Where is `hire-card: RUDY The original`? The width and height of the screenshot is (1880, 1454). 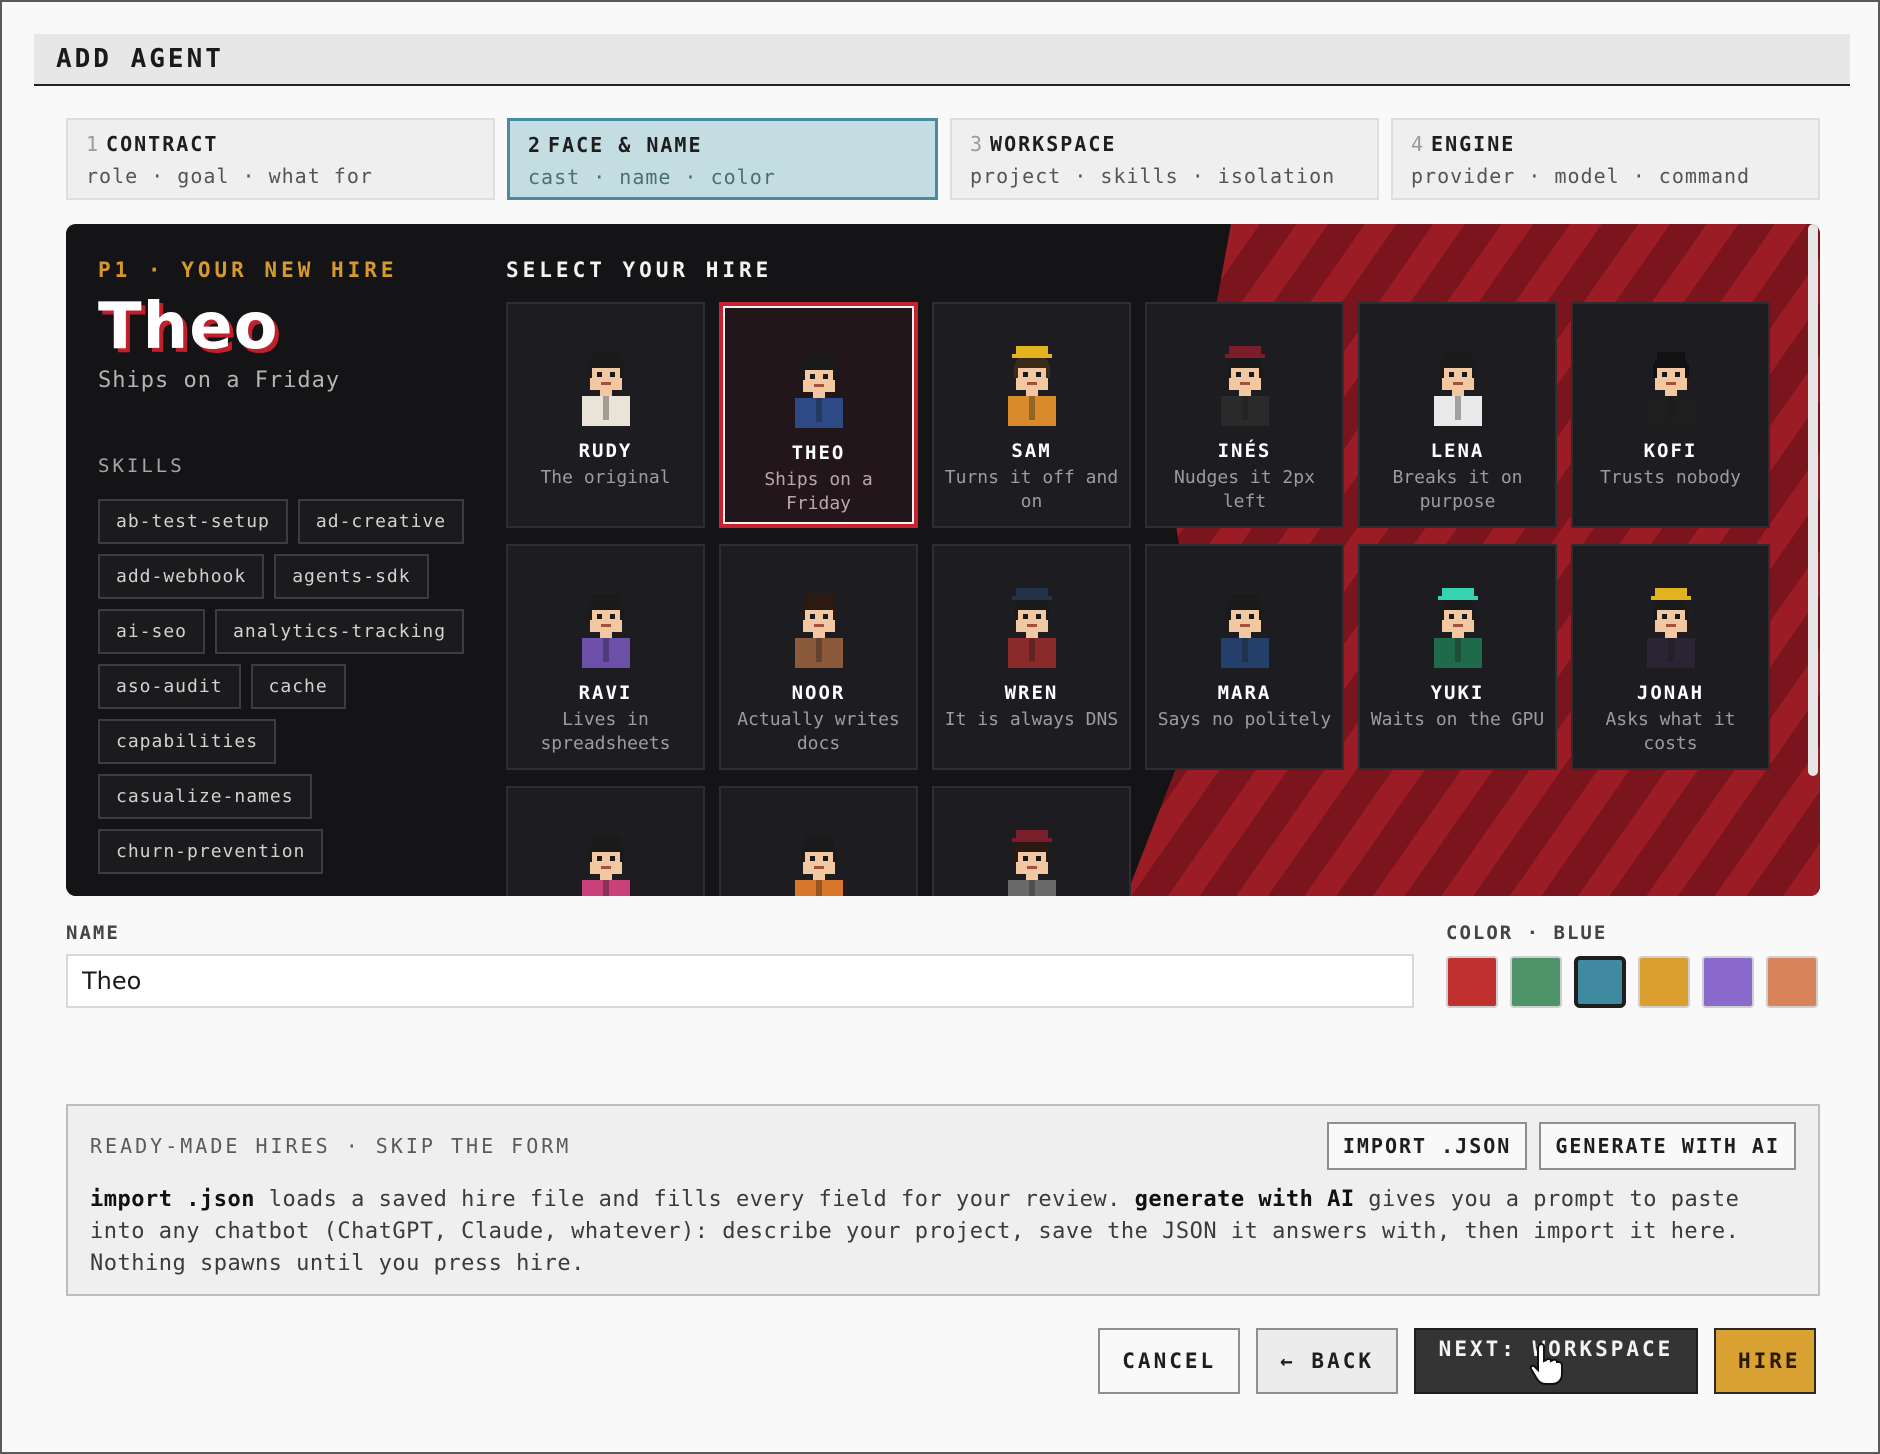
hire-card: RUDY The original is located at coordinates (605, 415).